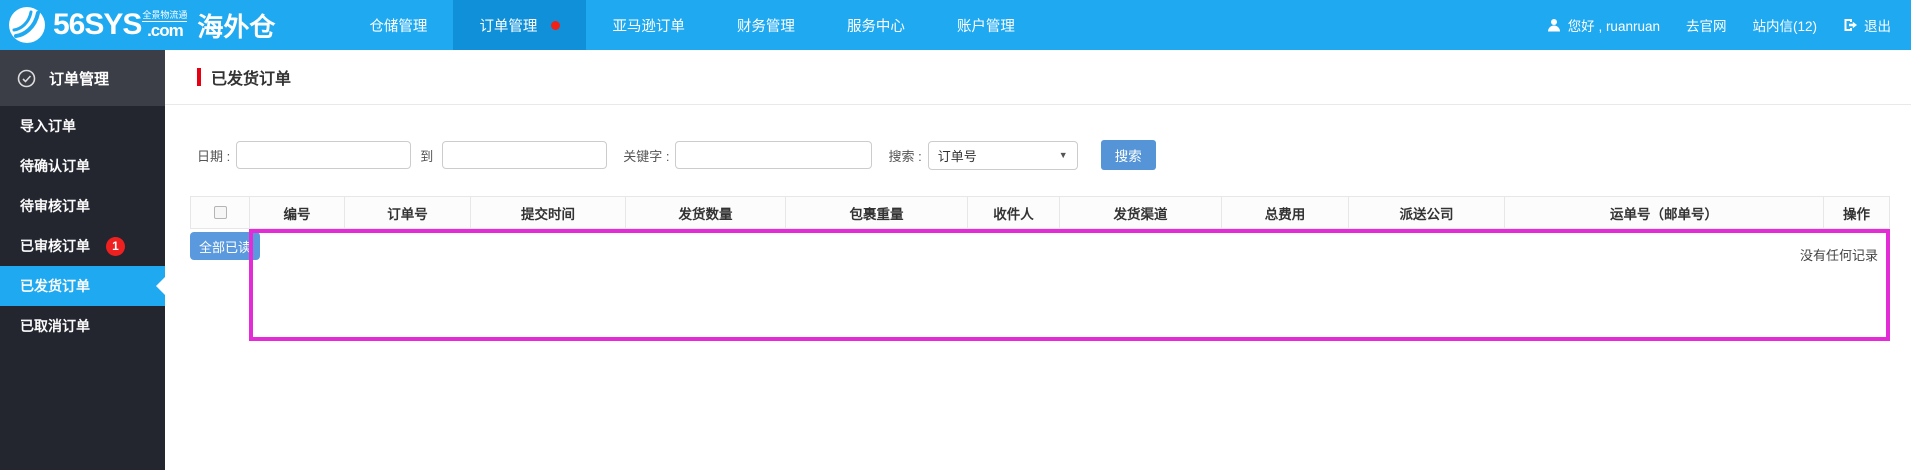 This screenshot has width=1911, height=470. What do you see at coordinates (508, 26) in the screenshot?
I see `nav-label: 订单管理` at bounding box center [508, 26].